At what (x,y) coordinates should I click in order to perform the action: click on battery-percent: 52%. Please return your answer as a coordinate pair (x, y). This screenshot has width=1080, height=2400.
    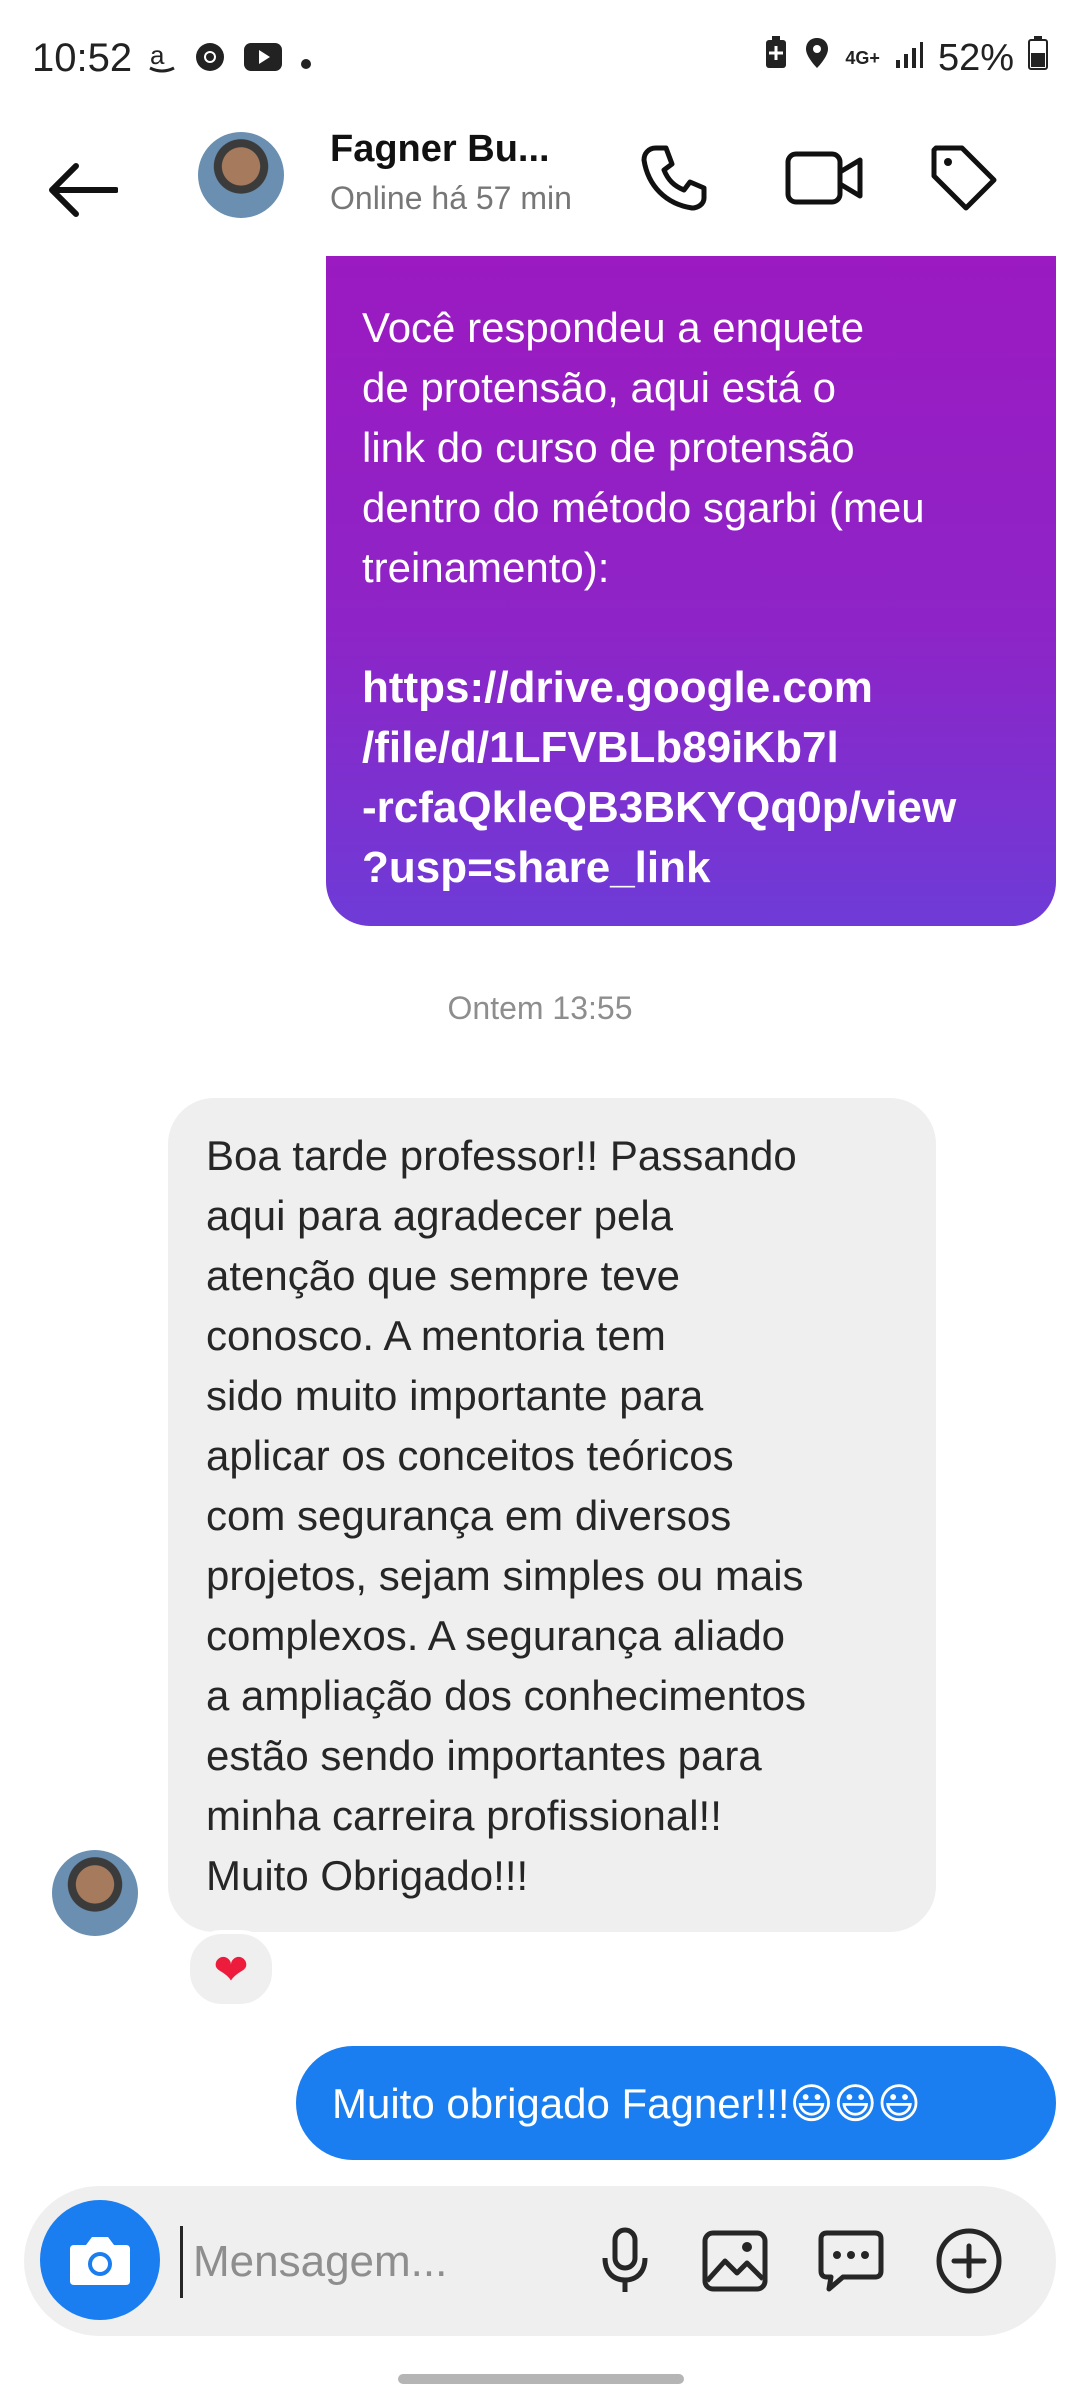
    Looking at the image, I should click on (975, 57).